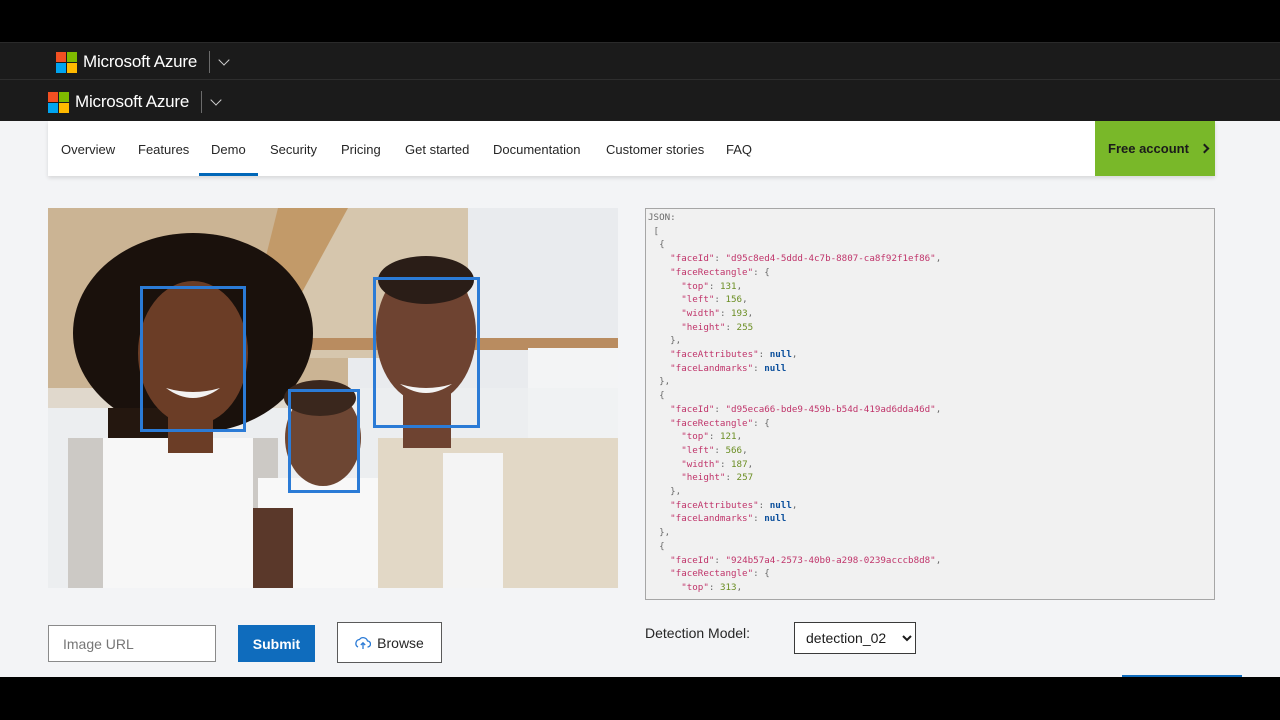  I want to click on face-top: 121, so click(728, 437).